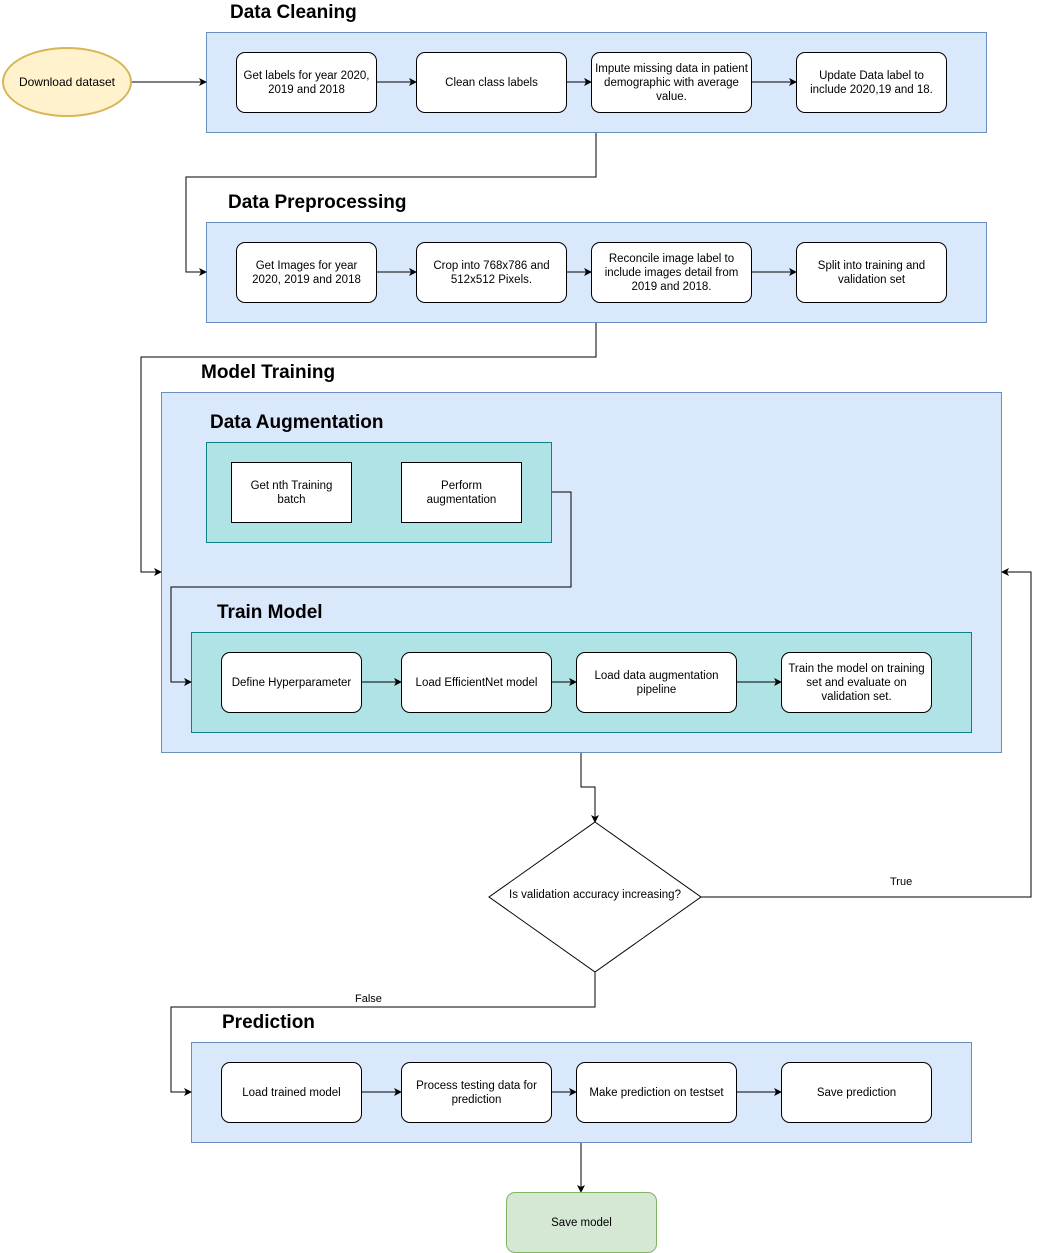  I want to click on data-augmentation-title: Data Augmentation, so click(297, 422).